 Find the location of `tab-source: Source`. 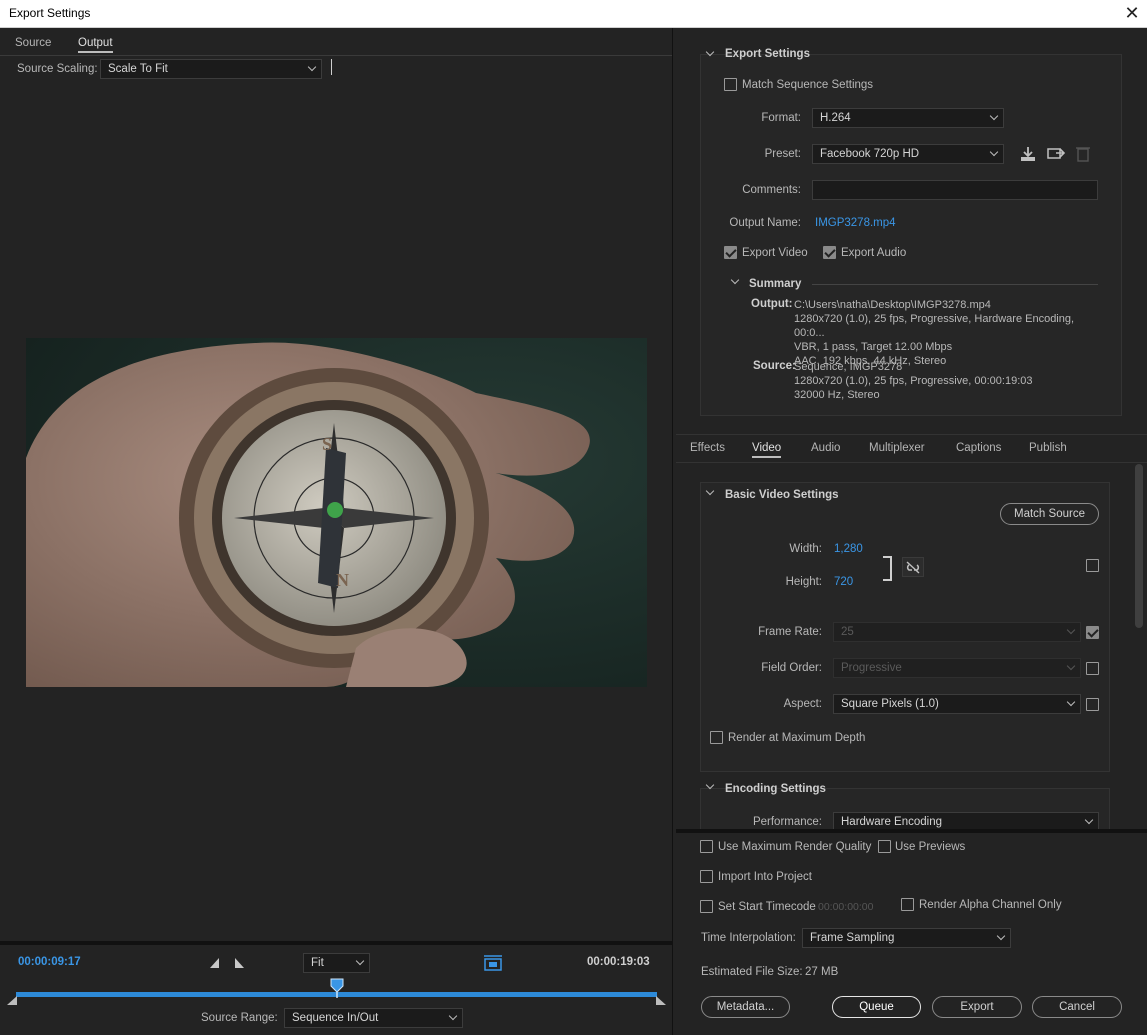

tab-source: Source is located at coordinates (33, 43).